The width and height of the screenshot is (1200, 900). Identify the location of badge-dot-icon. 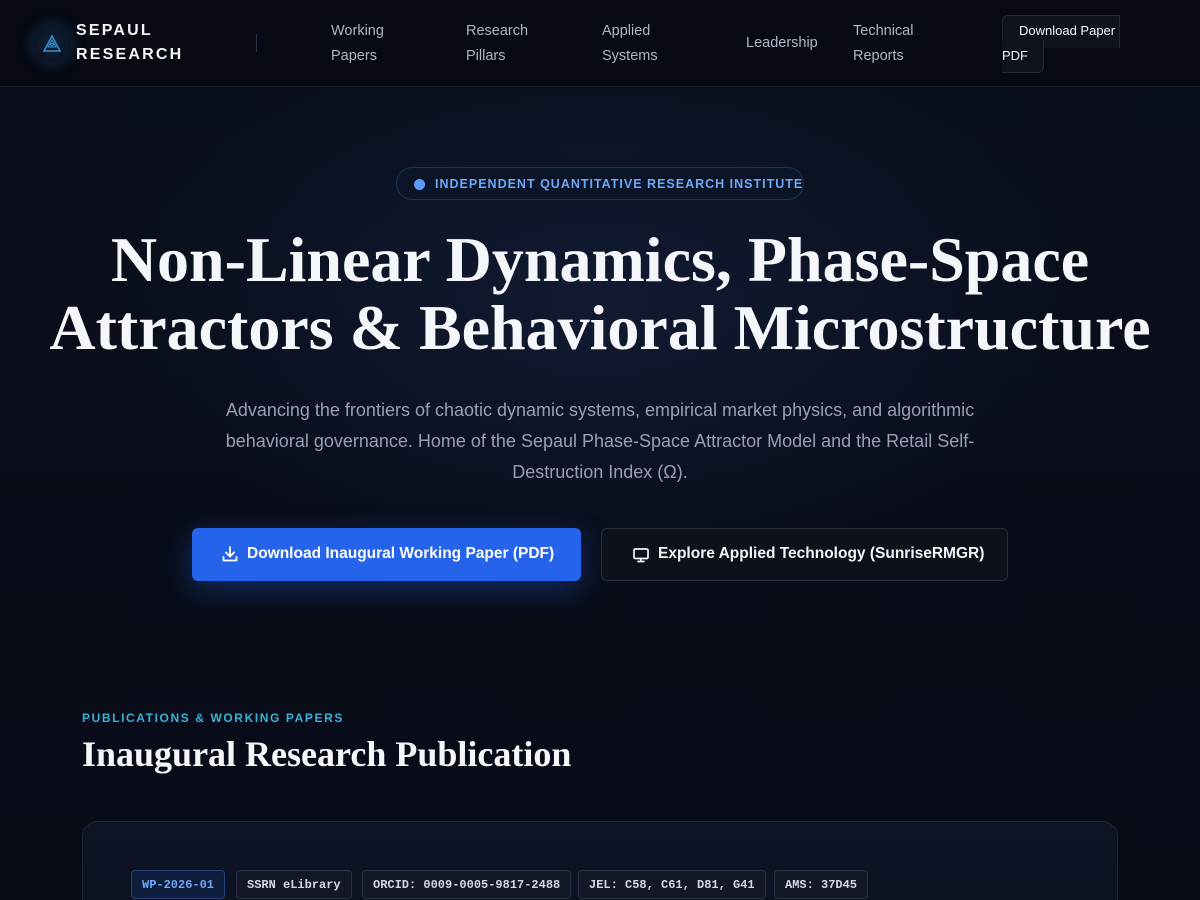
(419, 184).